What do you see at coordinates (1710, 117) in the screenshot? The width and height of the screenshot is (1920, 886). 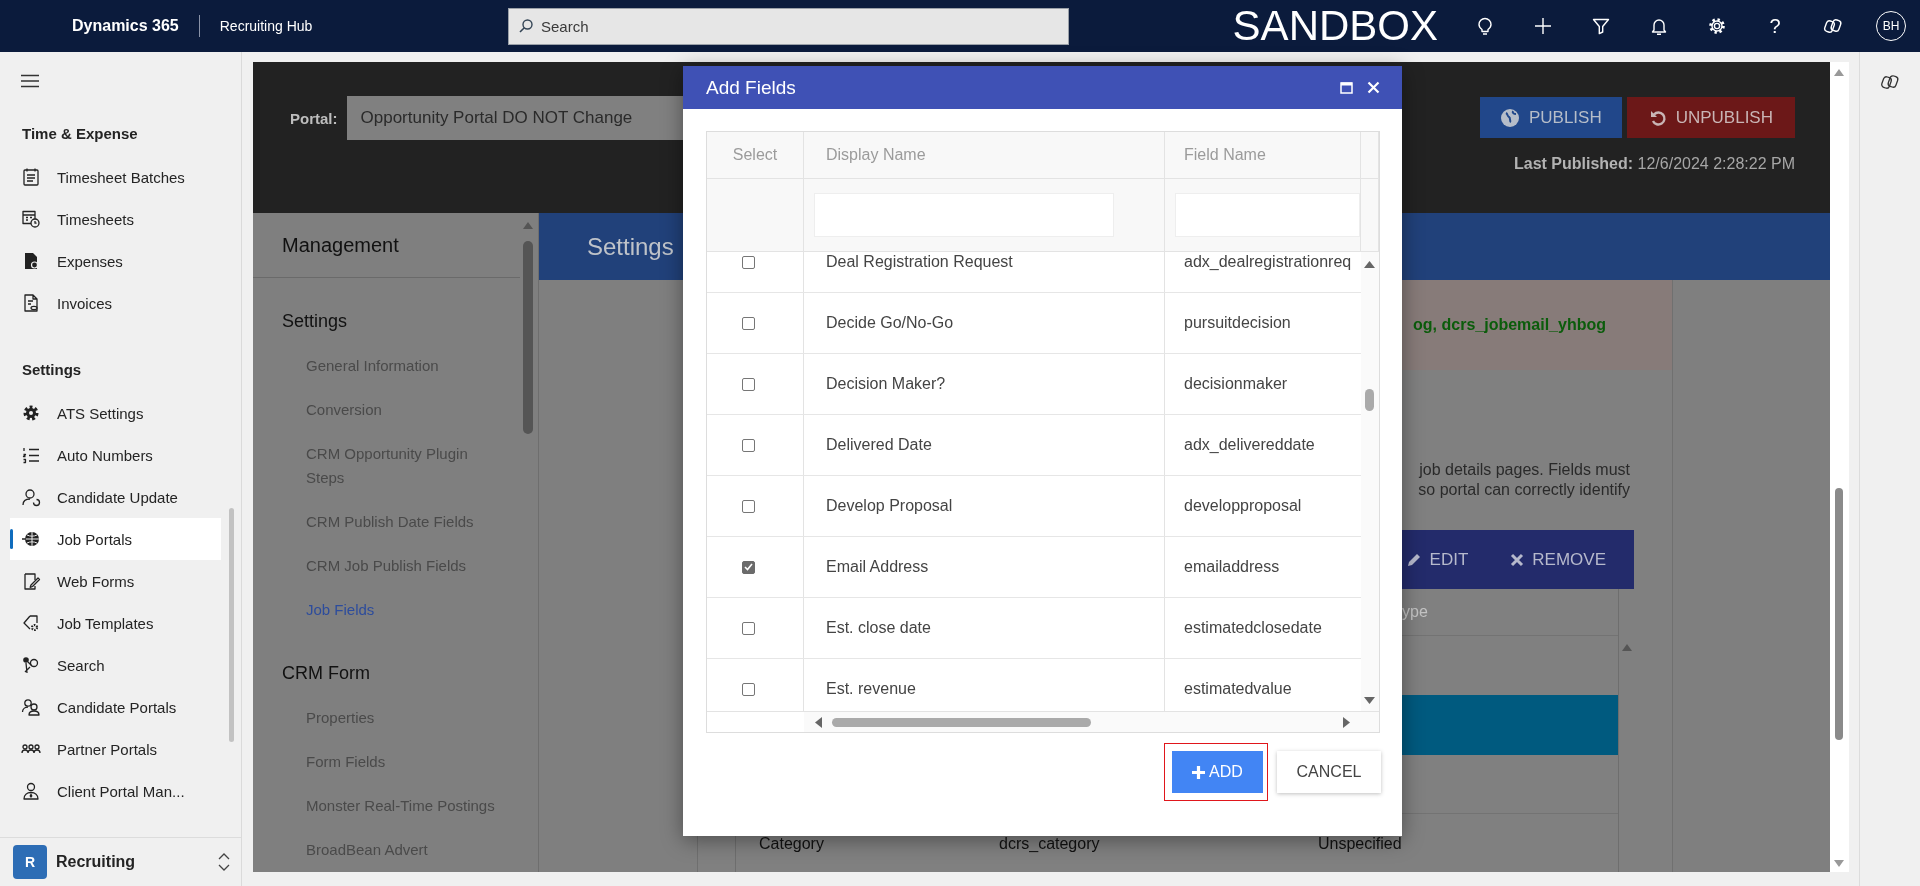 I see `unpublish-button: UNPUBLISH` at bounding box center [1710, 117].